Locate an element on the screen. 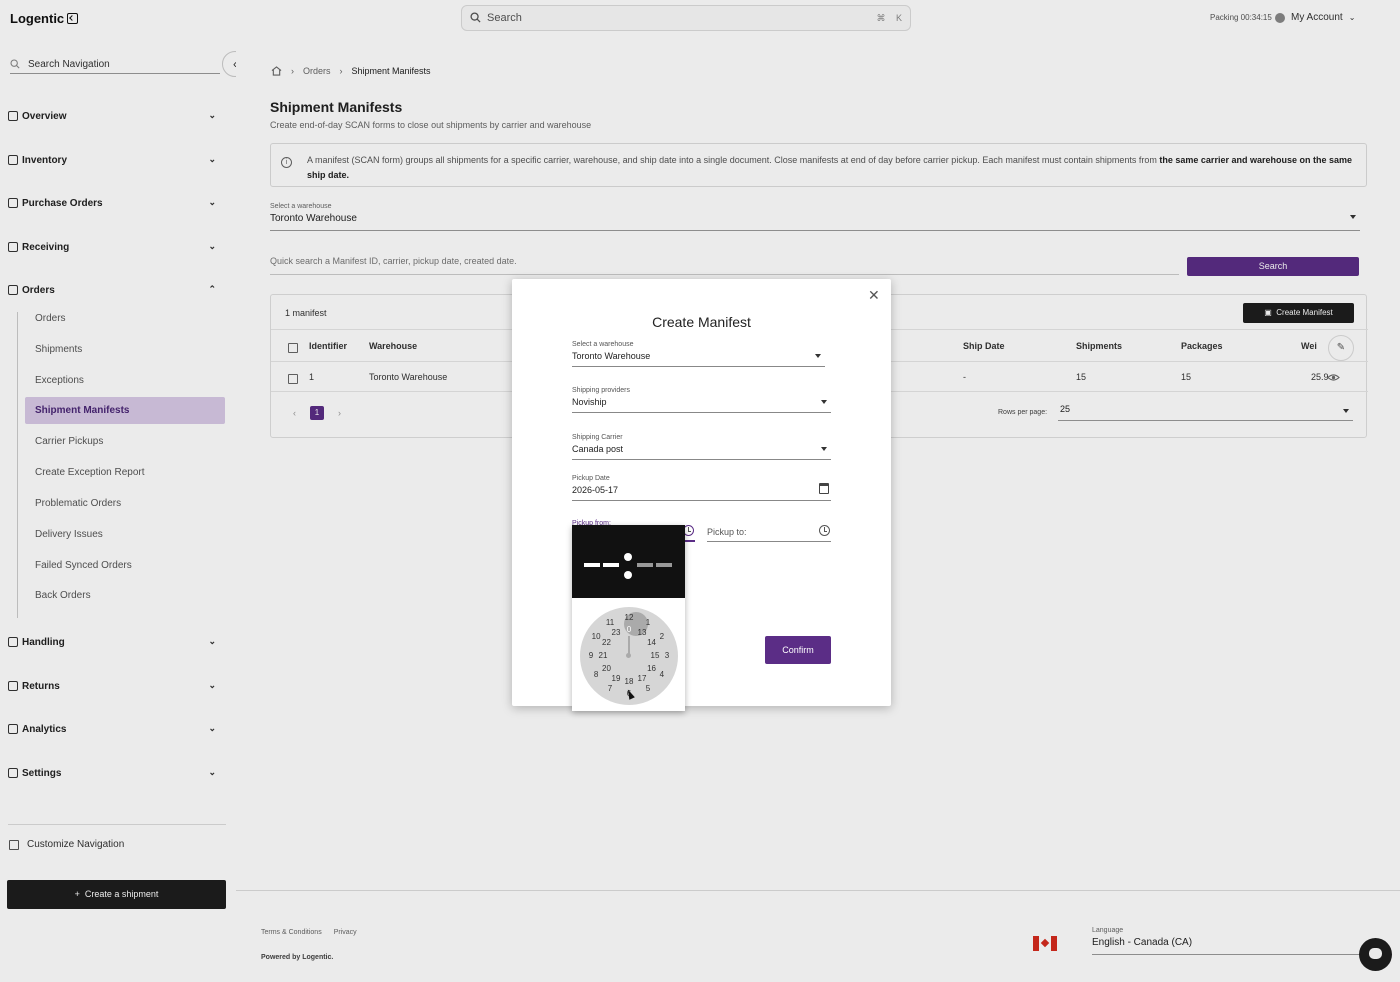 Image resolution: width=1400 pixels, height=982 pixels. close-icon: ✕ is located at coordinates (874, 295).